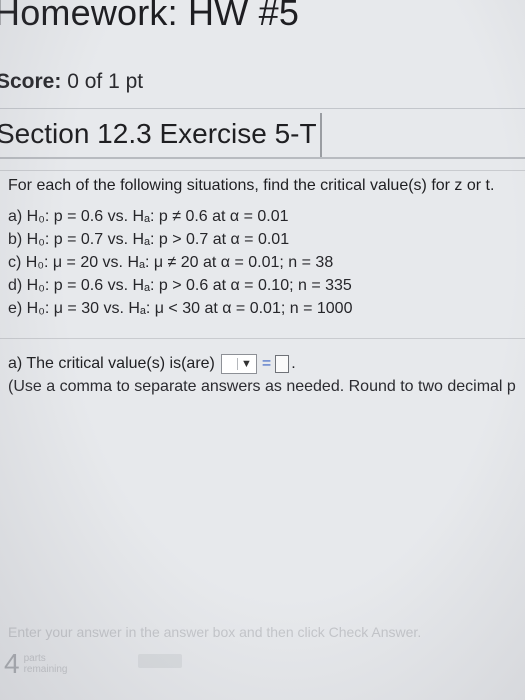 Image resolution: width=525 pixels, height=700 pixels. I want to click on relation-symbol: =, so click(266, 363).